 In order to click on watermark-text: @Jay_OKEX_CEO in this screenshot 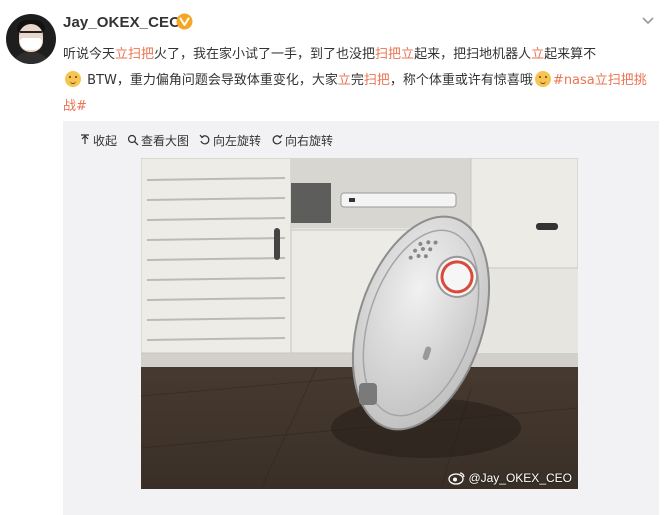, I will do `click(520, 478)`.